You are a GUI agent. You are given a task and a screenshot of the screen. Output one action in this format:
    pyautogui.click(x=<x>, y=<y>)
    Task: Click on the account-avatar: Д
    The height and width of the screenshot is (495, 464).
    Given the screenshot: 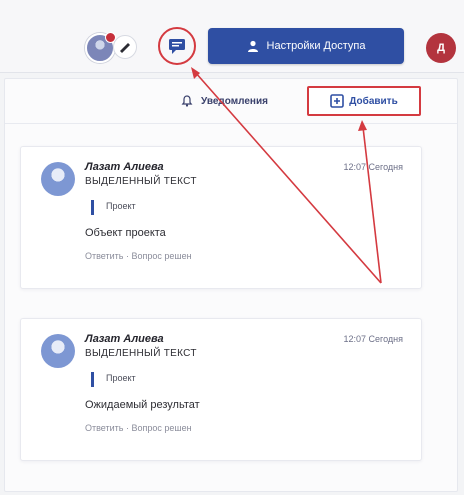 What is the action you would take?
    pyautogui.click(x=441, y=48)
    